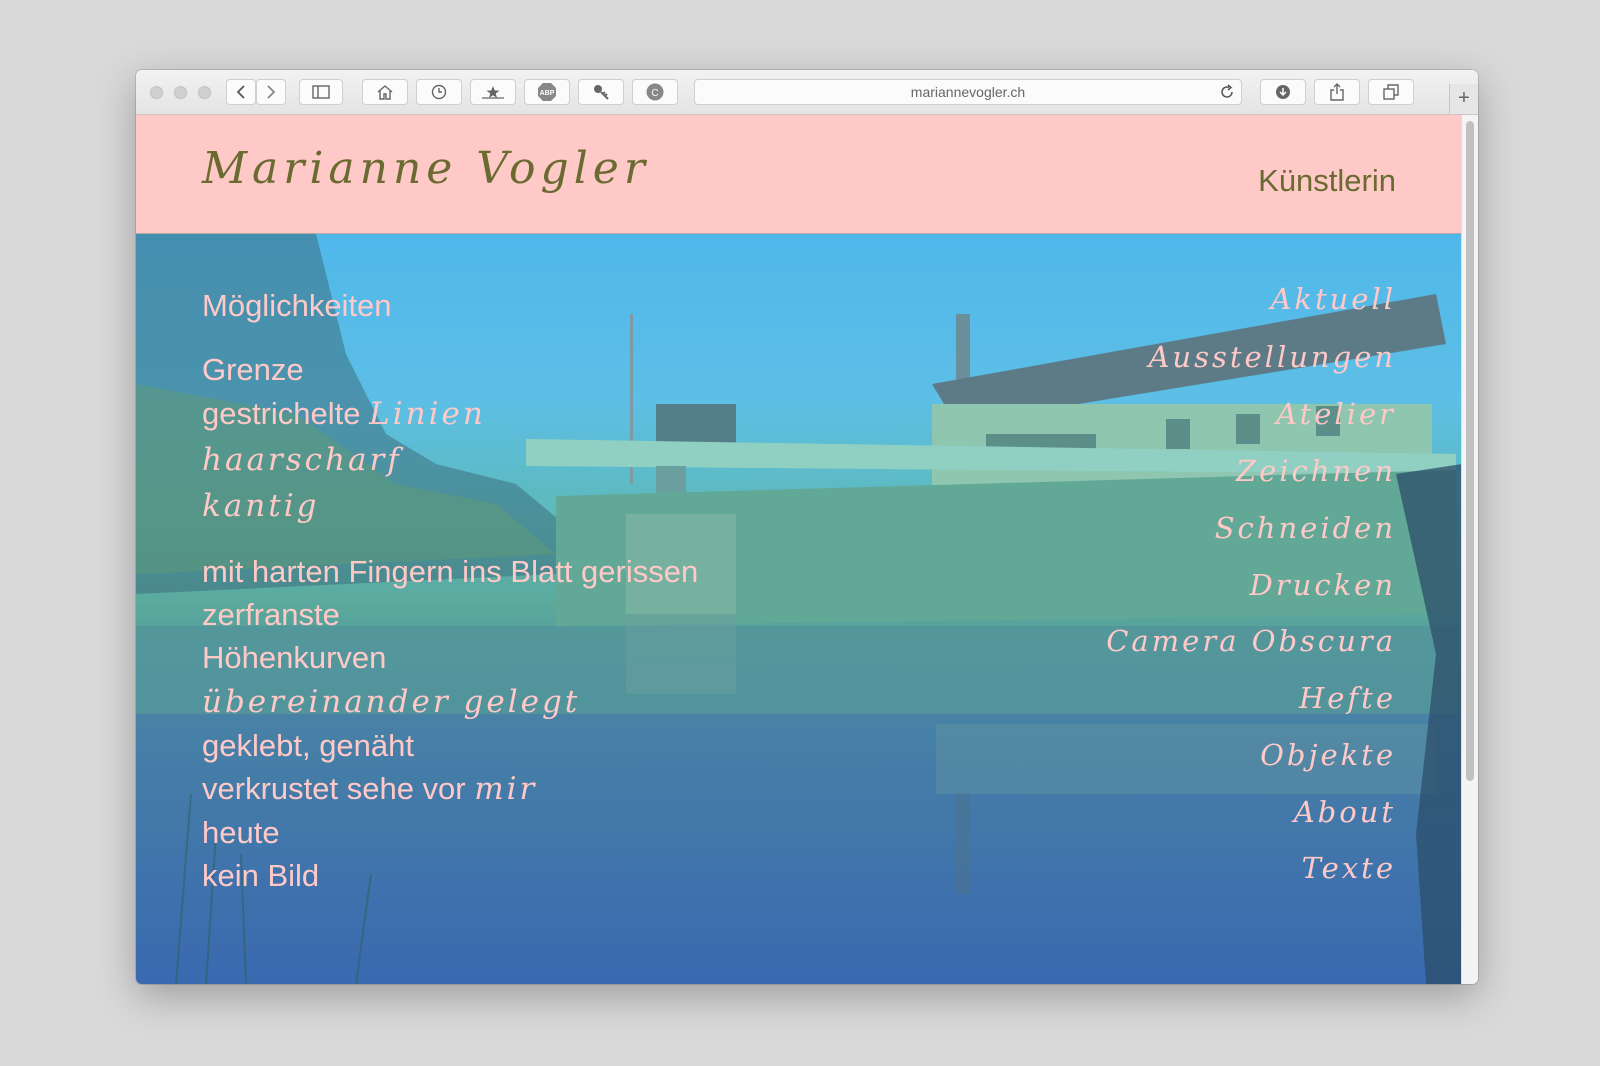 Image resolution: width=1600 pixels, height=1066 pixels. Describe the element at coordinates (1327, 180) in the screenshot. I see `site-role: Künstlerin` at that location.